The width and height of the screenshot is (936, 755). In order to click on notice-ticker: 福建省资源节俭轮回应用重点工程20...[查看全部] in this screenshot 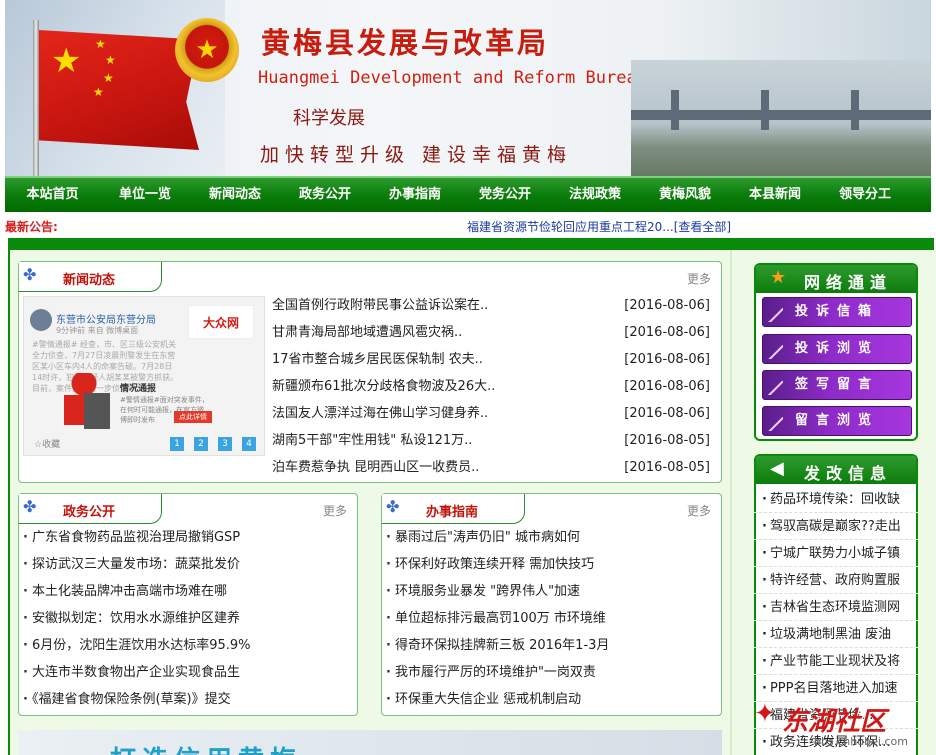, I will do `click(599, 226)`.